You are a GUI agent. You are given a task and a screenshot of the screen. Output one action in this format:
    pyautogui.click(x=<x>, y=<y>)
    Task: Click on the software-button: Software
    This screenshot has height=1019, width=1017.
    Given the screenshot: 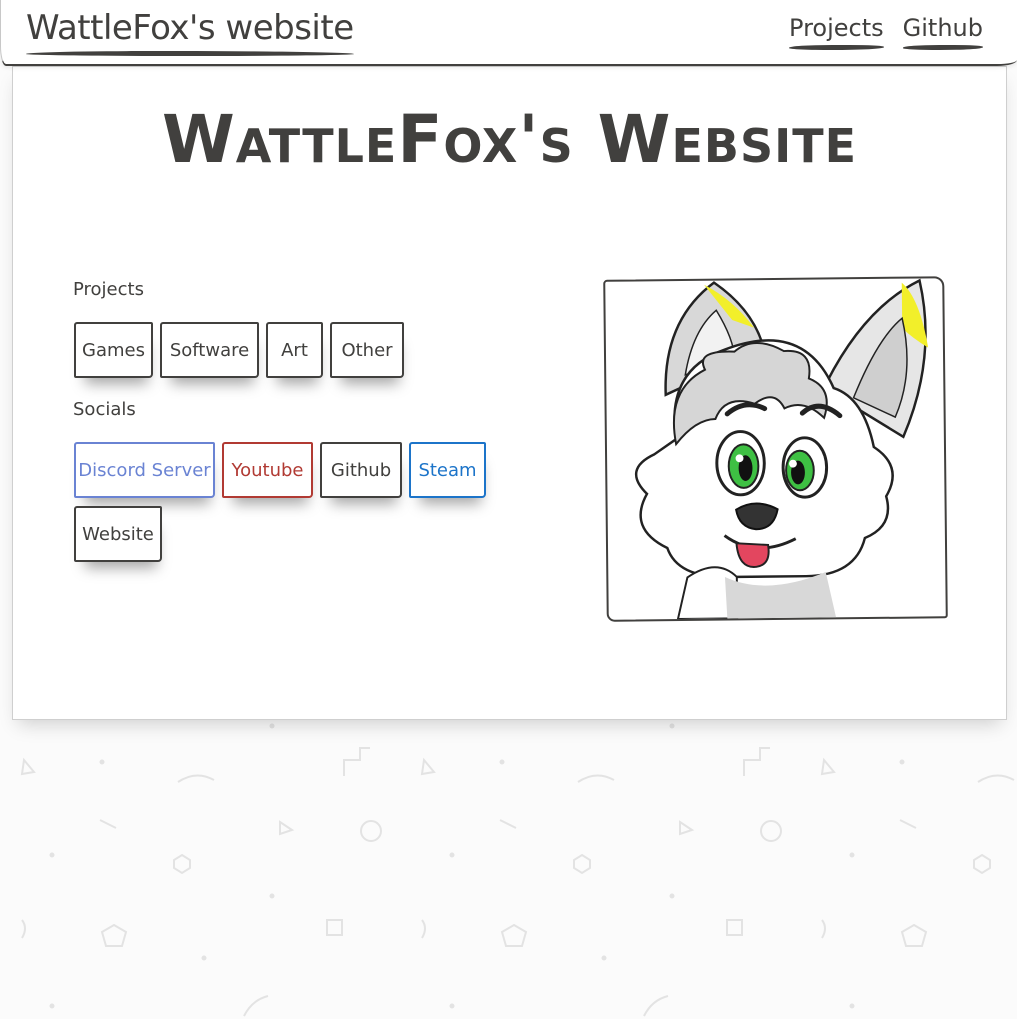 What is the action you would take?
    pyautogui.click(x=209, y=350)
    